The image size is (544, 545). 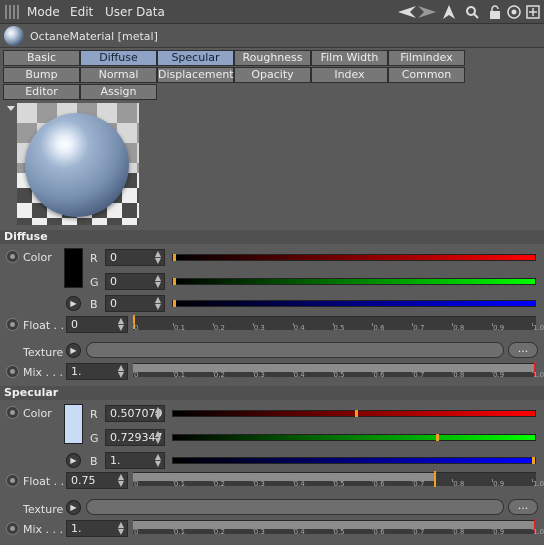 What do you see at coordinates (174, 257) in the screenshot?
I see `diffuse-r-marker` at bounding box center [174, 257].